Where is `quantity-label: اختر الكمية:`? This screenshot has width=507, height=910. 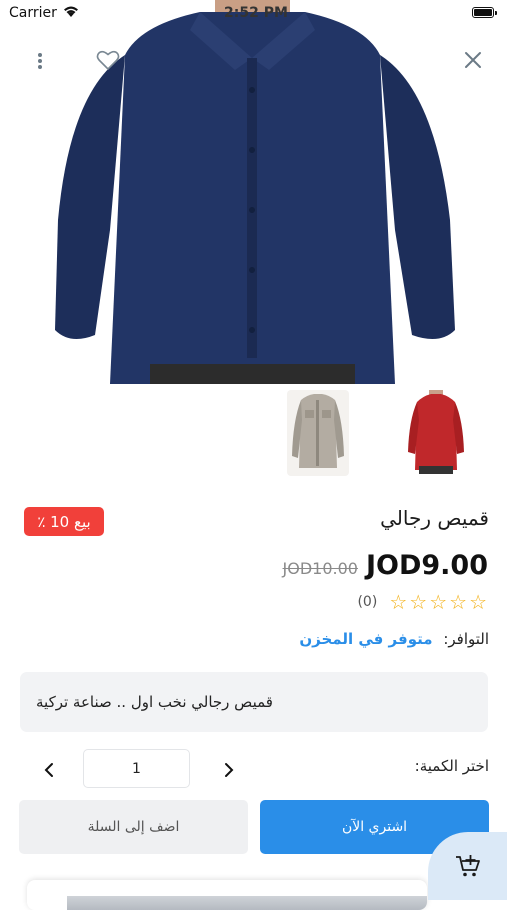
quantity-label: اختر الكمية: is located at coordinates (451, 766).